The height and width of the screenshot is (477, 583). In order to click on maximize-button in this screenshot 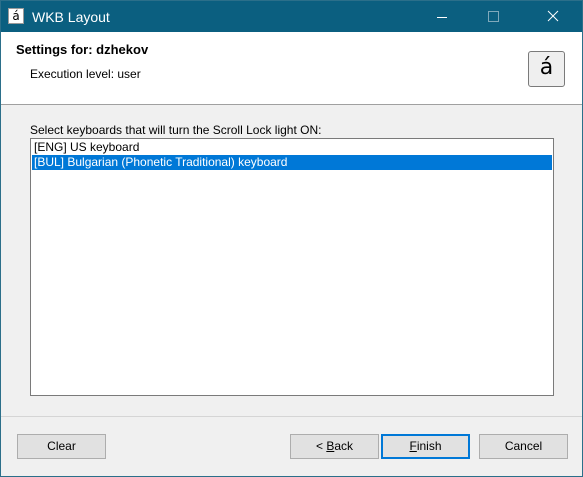, I will do `click(488, 16)`.